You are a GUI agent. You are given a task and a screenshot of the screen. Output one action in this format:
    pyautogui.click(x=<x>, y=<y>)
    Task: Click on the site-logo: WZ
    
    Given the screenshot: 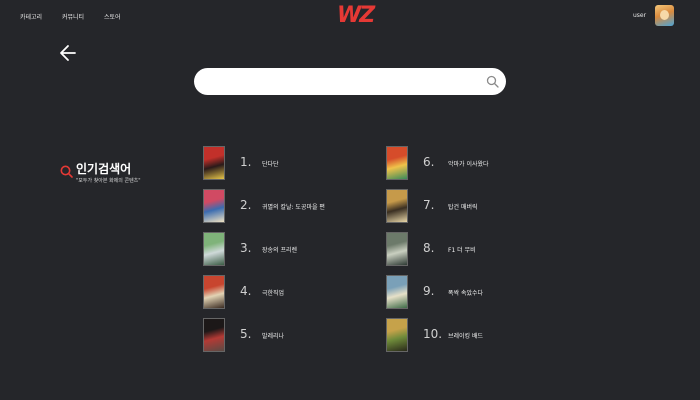 What is the action you would take?
    pyautogui.click(x=356, y=15)
    